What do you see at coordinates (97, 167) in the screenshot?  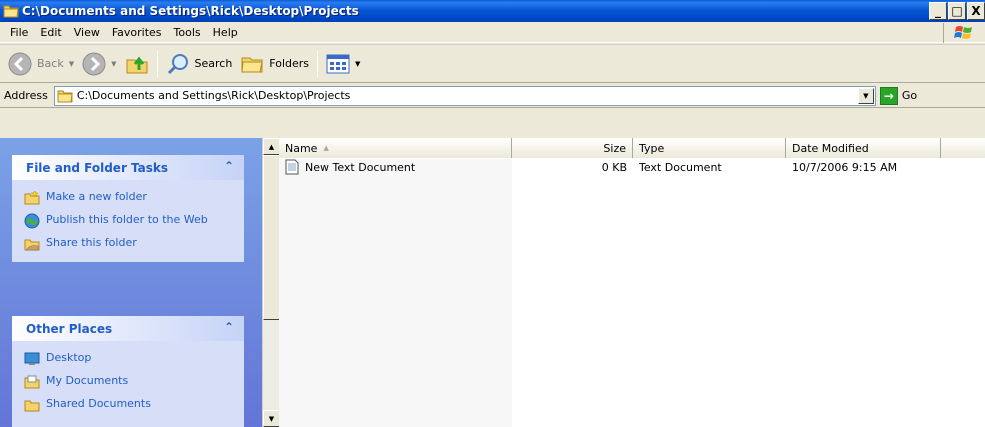 I see `file-folder-tasks-title: File and Folder Tasks` at bounding box center [97, 167].